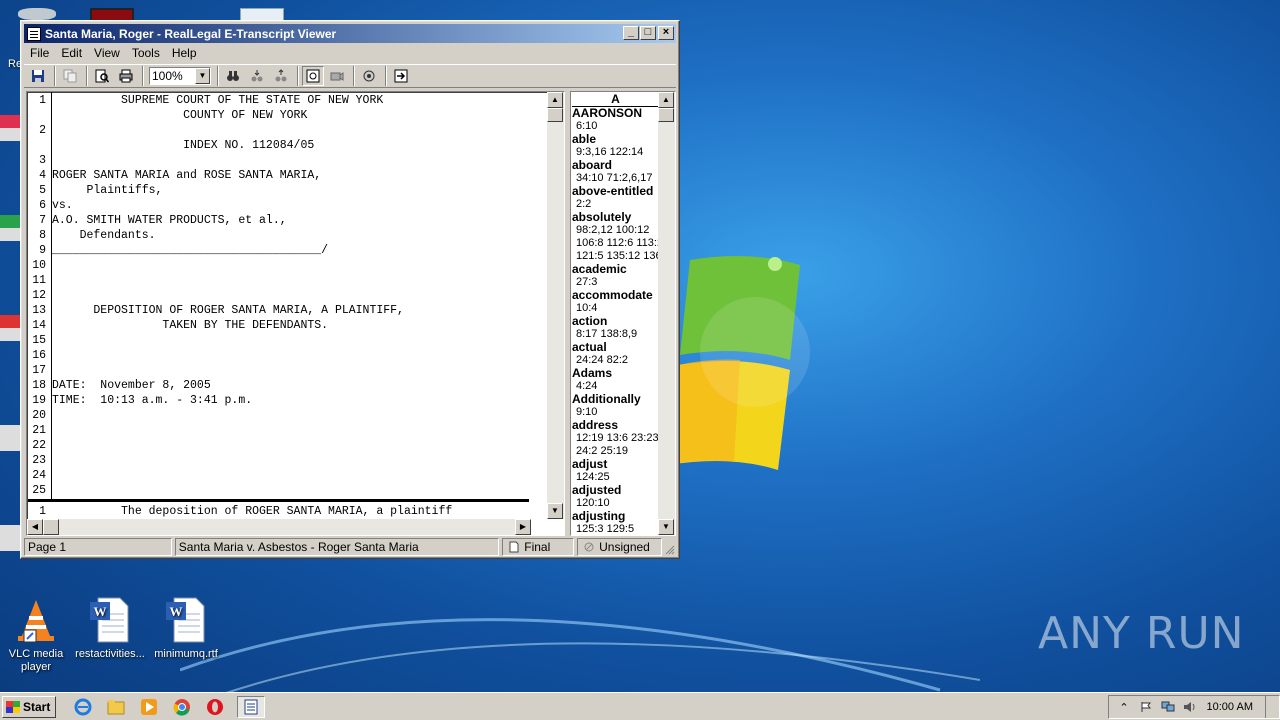  Describe the element at coordinates (616, 490) in the screenshot. I see `index-term: adjusted` at that location.